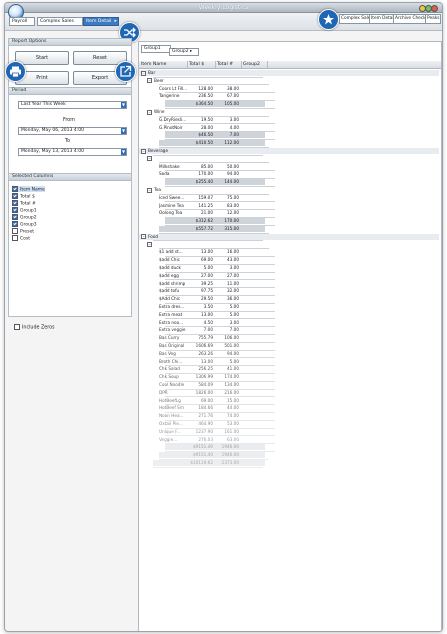  What do you see at coordinates (410, 19) in the screenshot?
I see `report-tab-archive-checks: Archive Checks` at bounding box center [410, 19].